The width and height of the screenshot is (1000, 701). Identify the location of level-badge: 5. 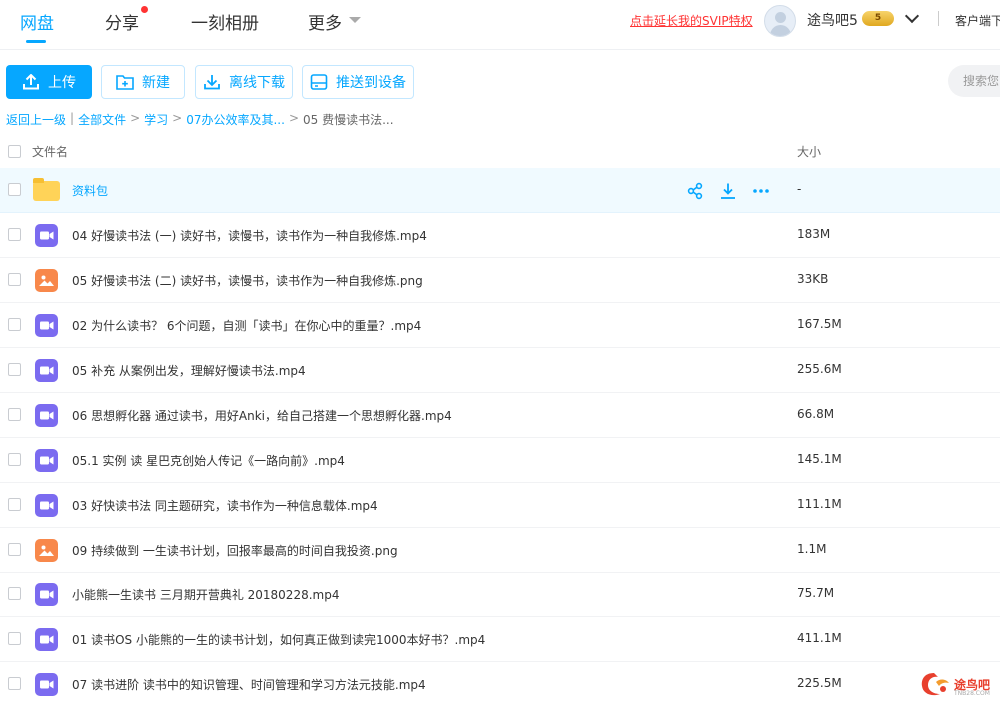
(878, 18).